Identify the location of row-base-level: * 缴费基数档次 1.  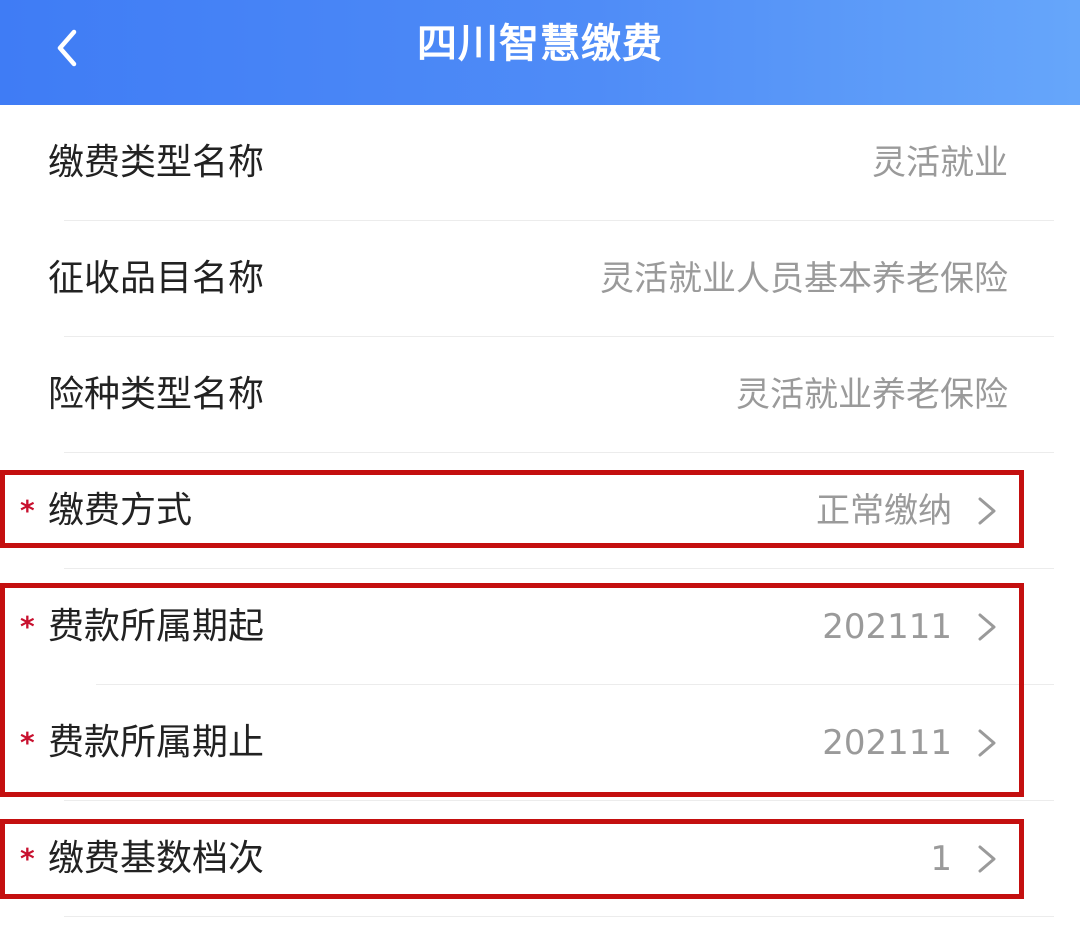
(540, 859).